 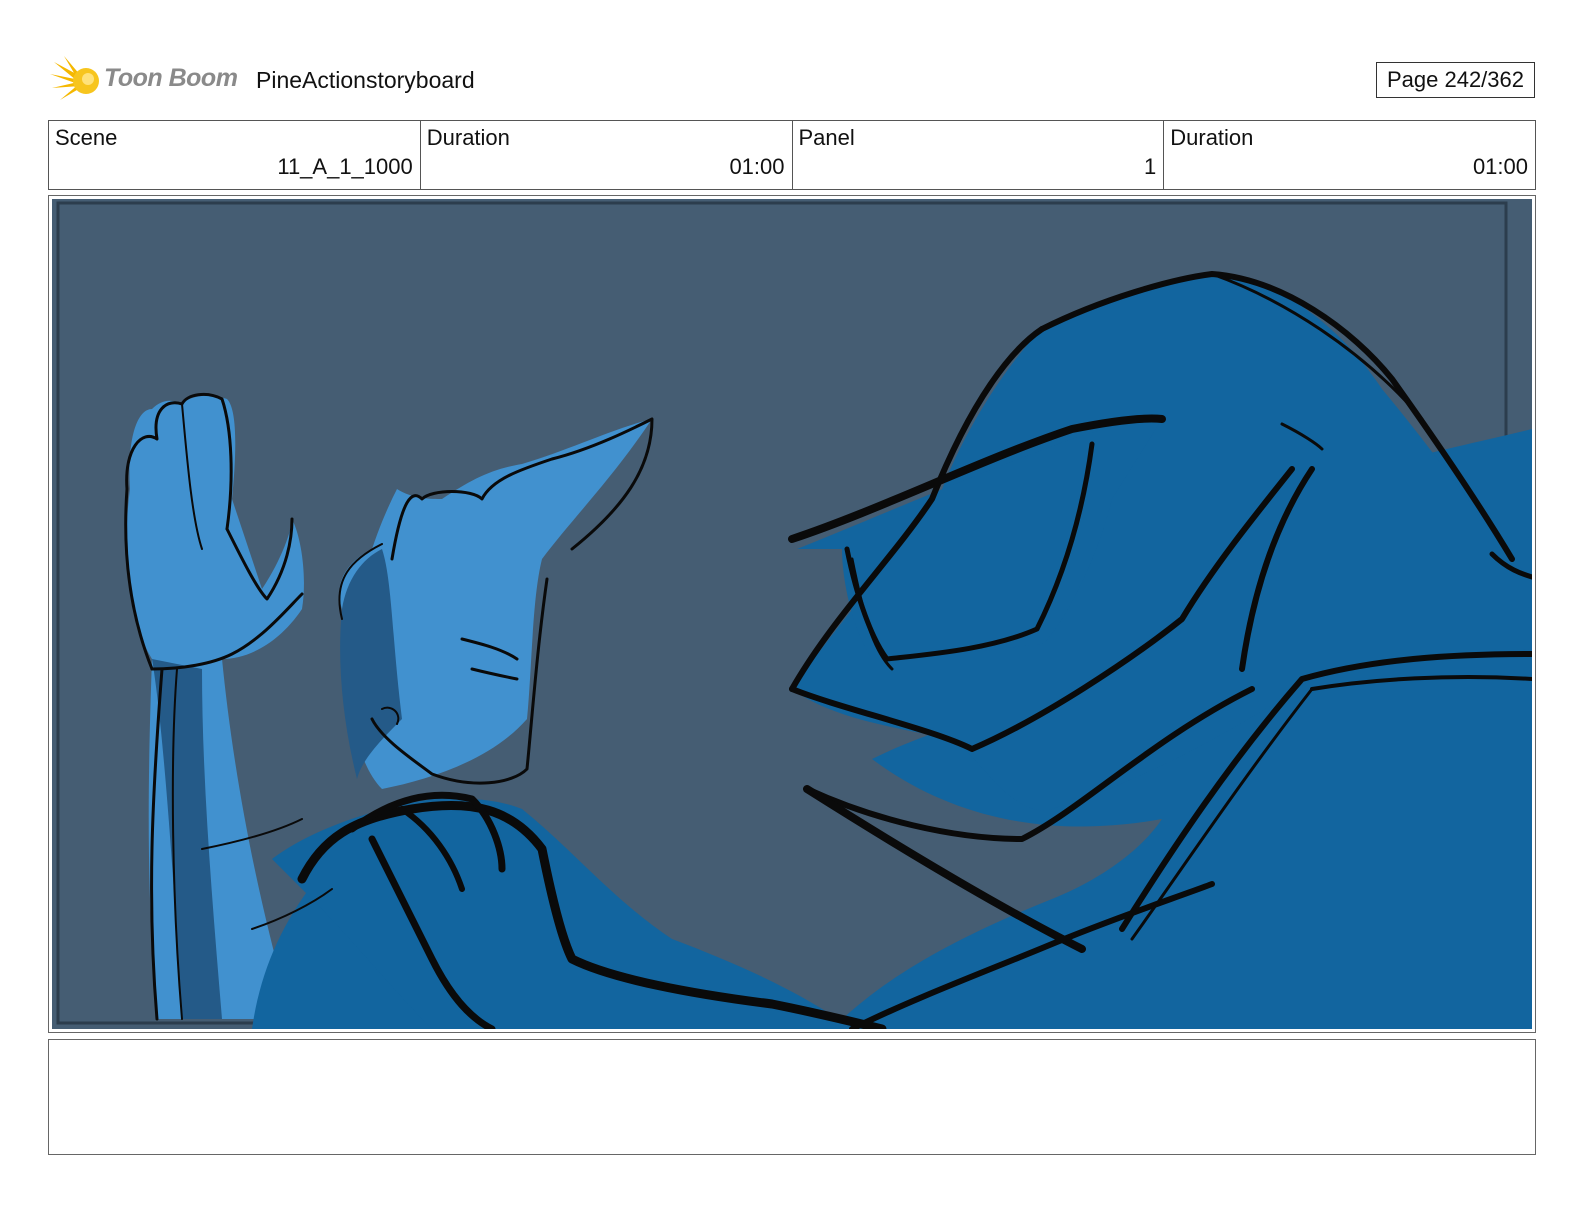 I want to click on scene-value: 11_A_1_1000, so click(x=345, y=166).